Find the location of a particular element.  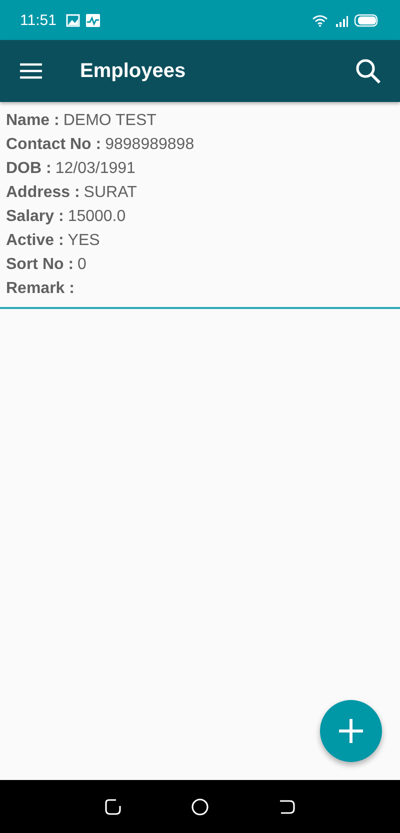

wifi-icon is located at coordinates (321, 20).